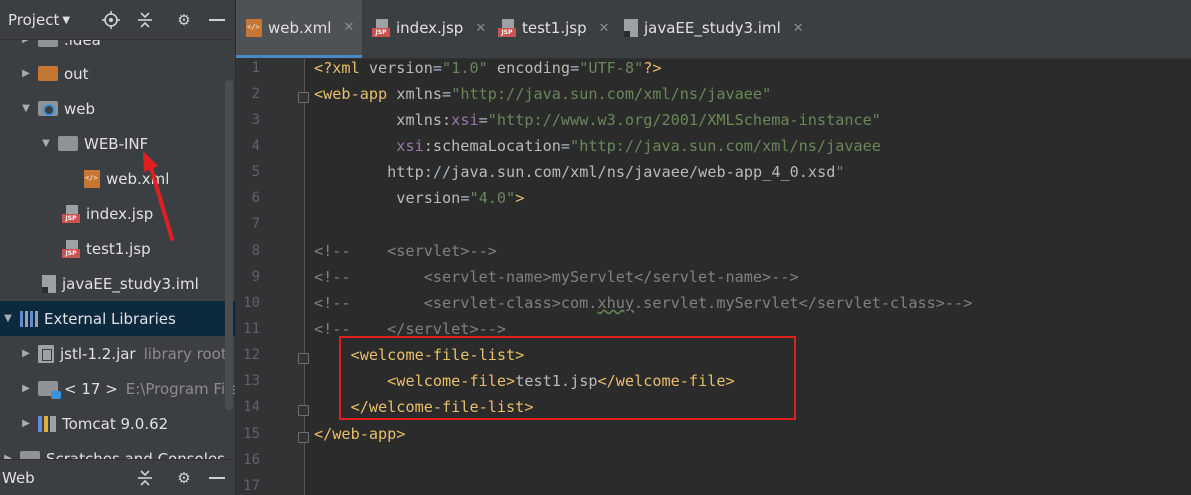  I want to click on tree-item-iml: javaEE_study3.iml, so click(117, 283).